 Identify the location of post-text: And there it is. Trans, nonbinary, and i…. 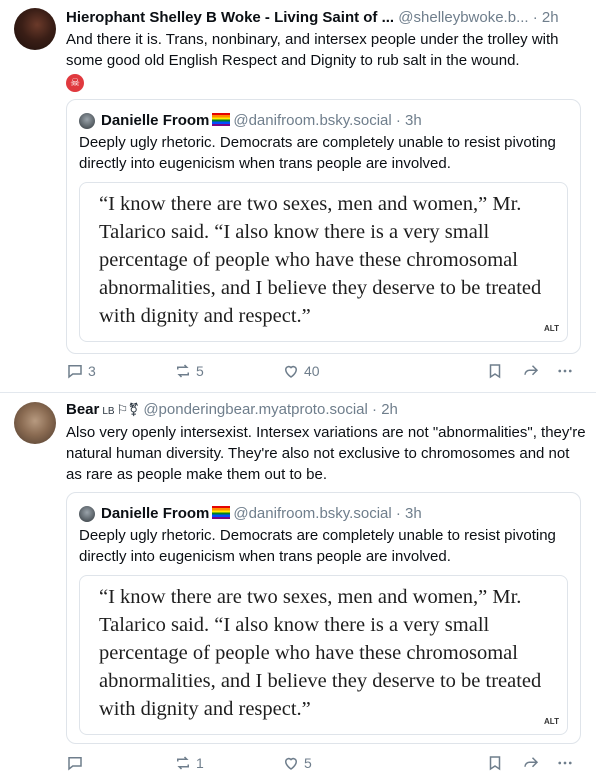
(326, 60).